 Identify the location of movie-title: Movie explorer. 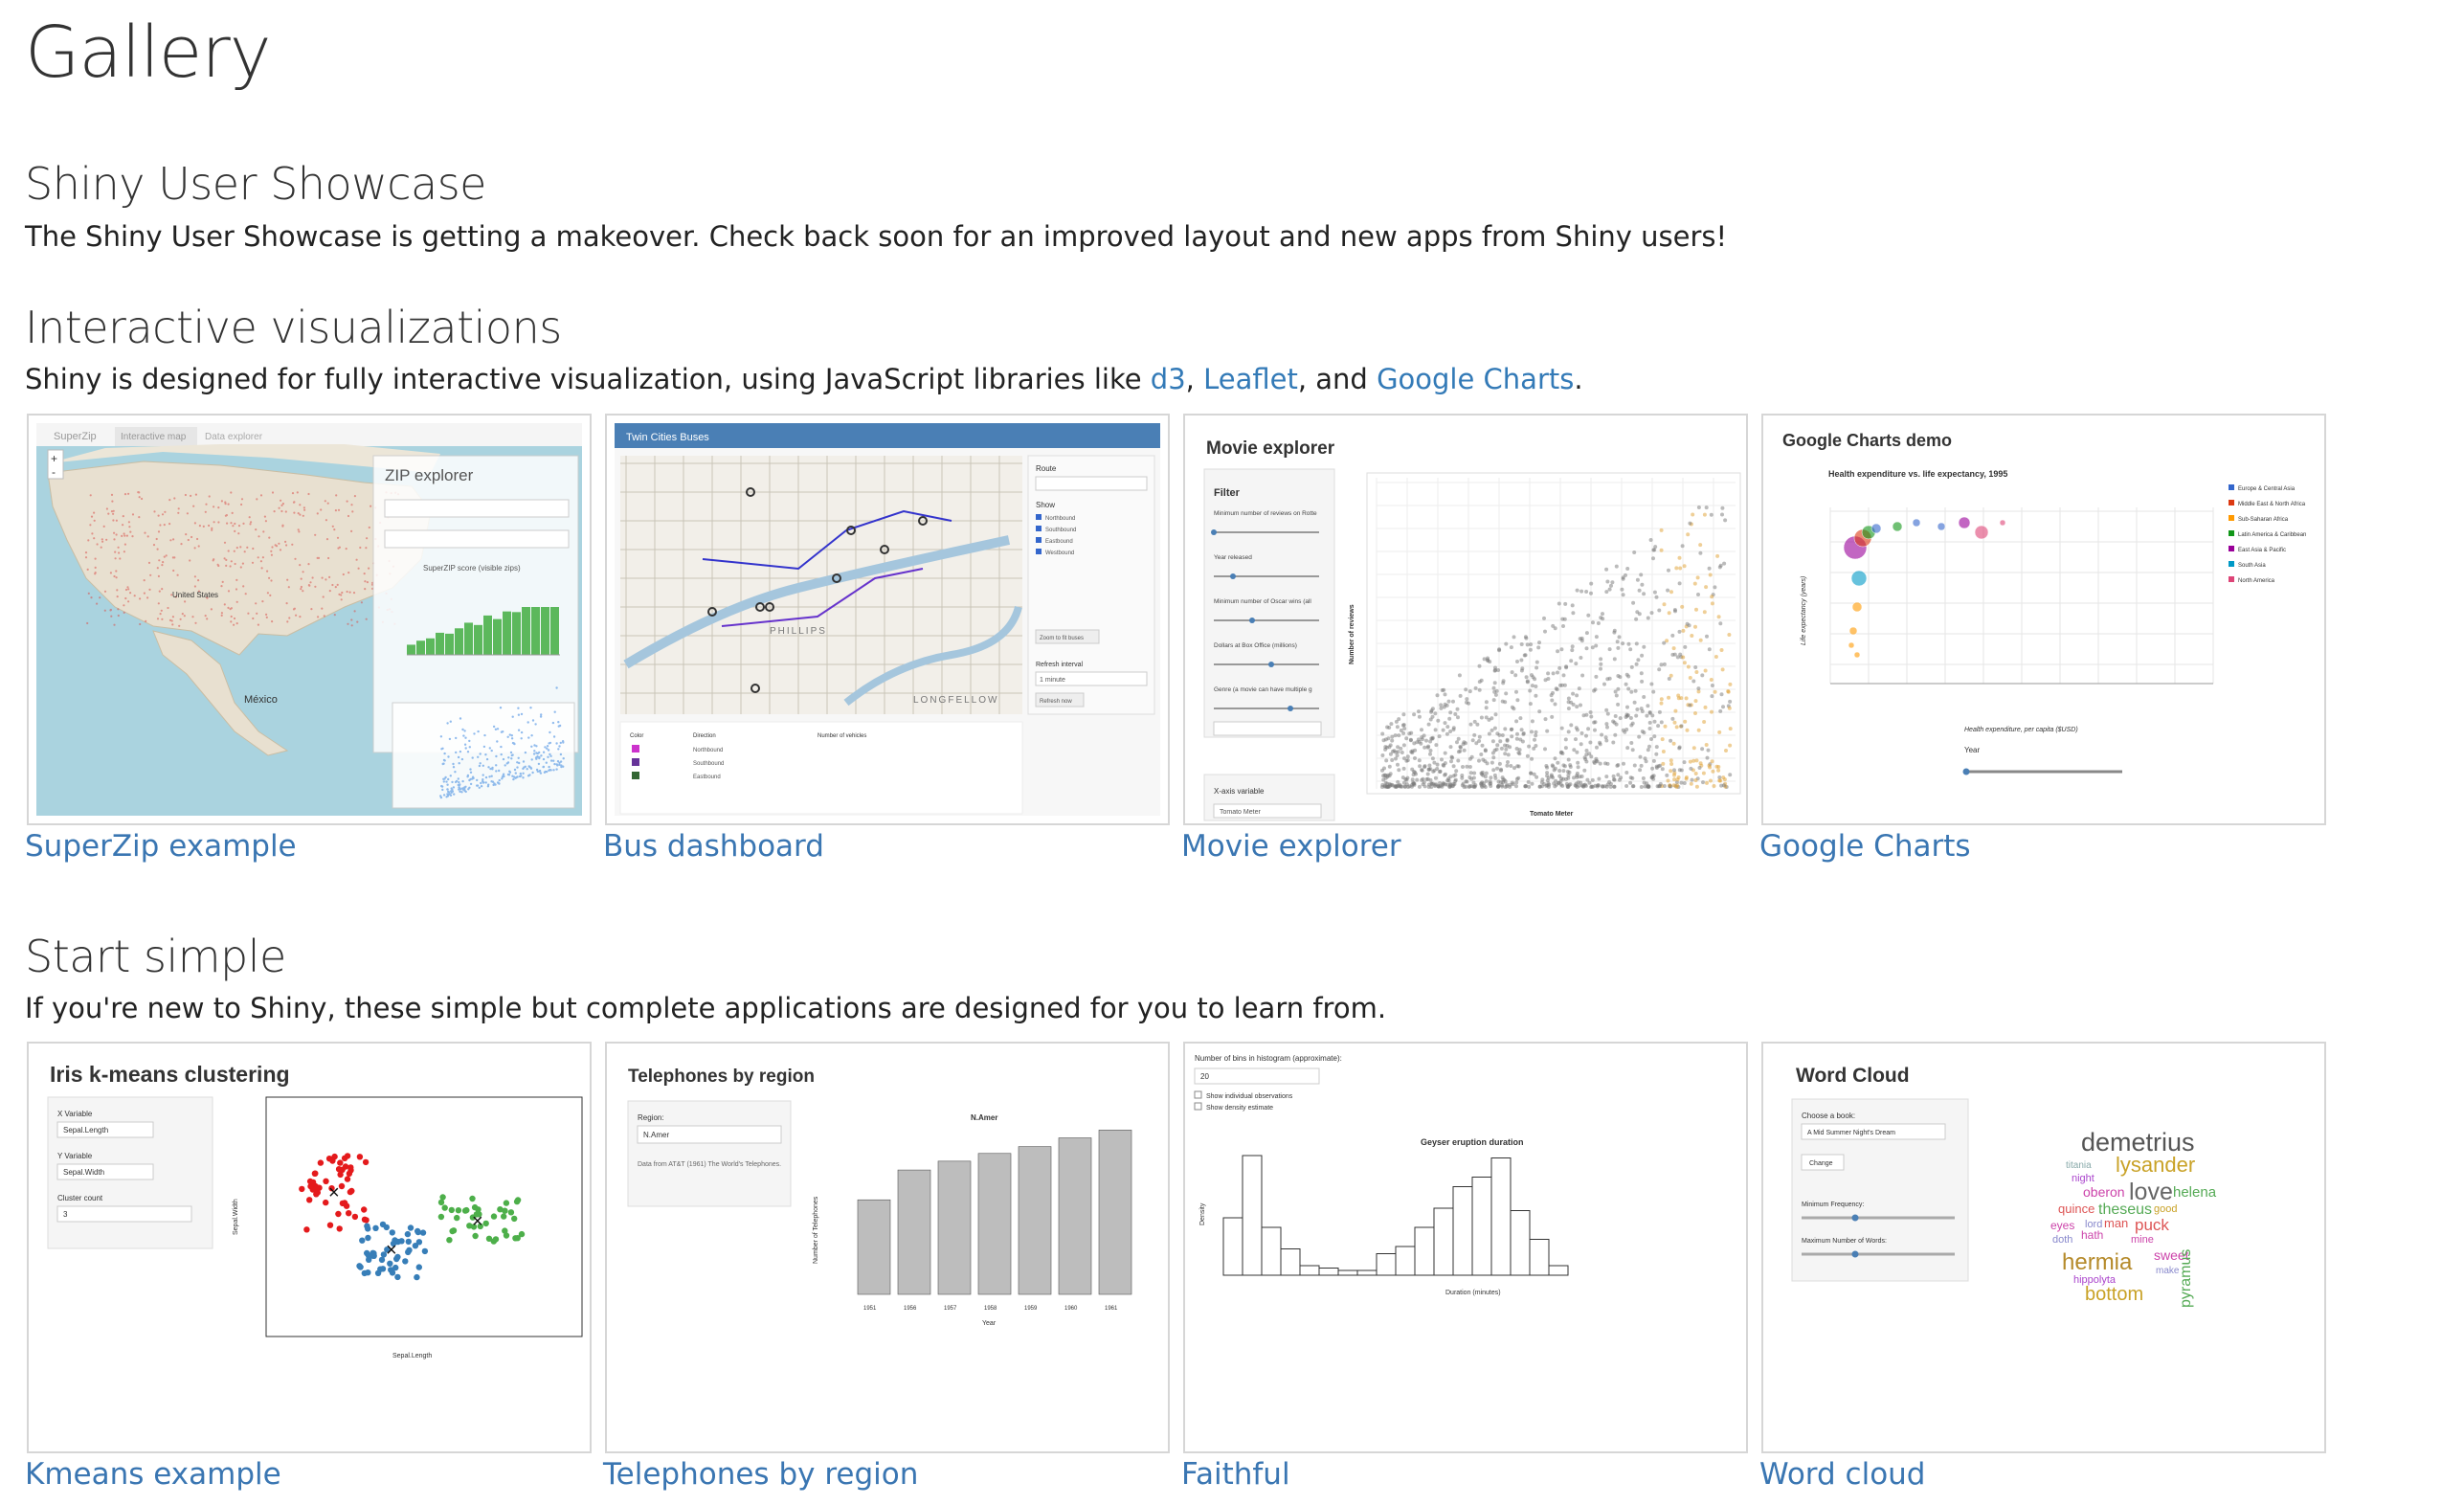
(1270, 448).